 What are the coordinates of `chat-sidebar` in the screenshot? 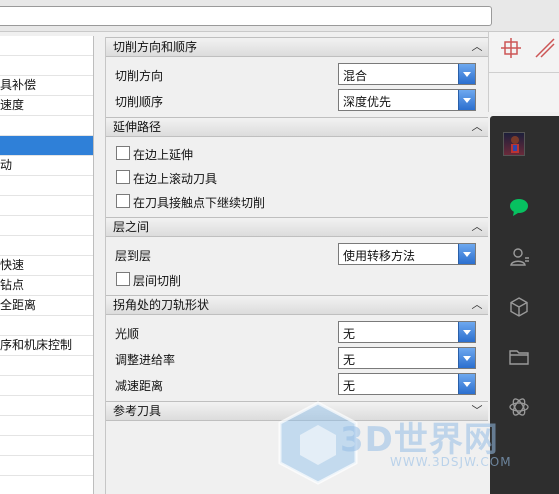 It's located at (524, 305).